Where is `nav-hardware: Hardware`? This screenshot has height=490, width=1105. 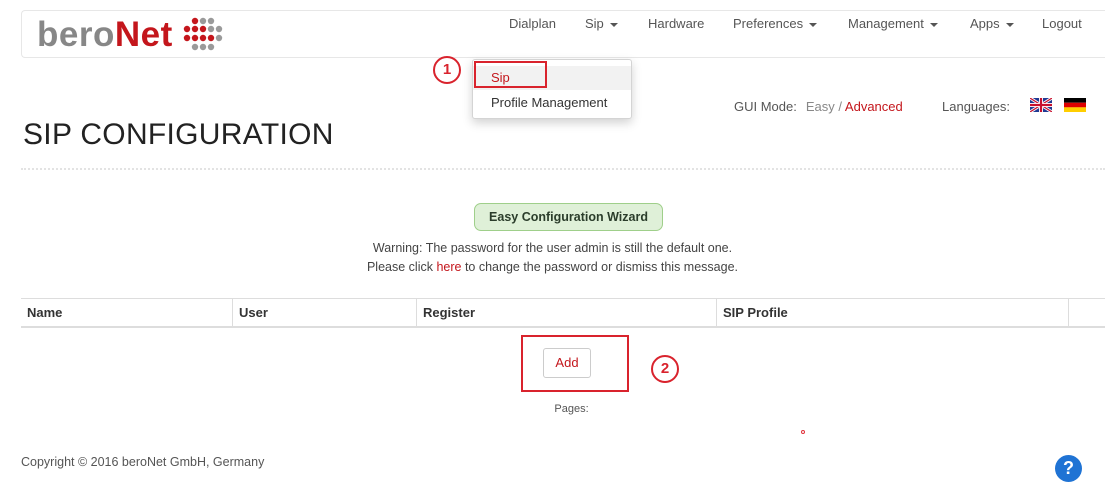
nav-hardware: Hardware is located at coordinates (676, 23).